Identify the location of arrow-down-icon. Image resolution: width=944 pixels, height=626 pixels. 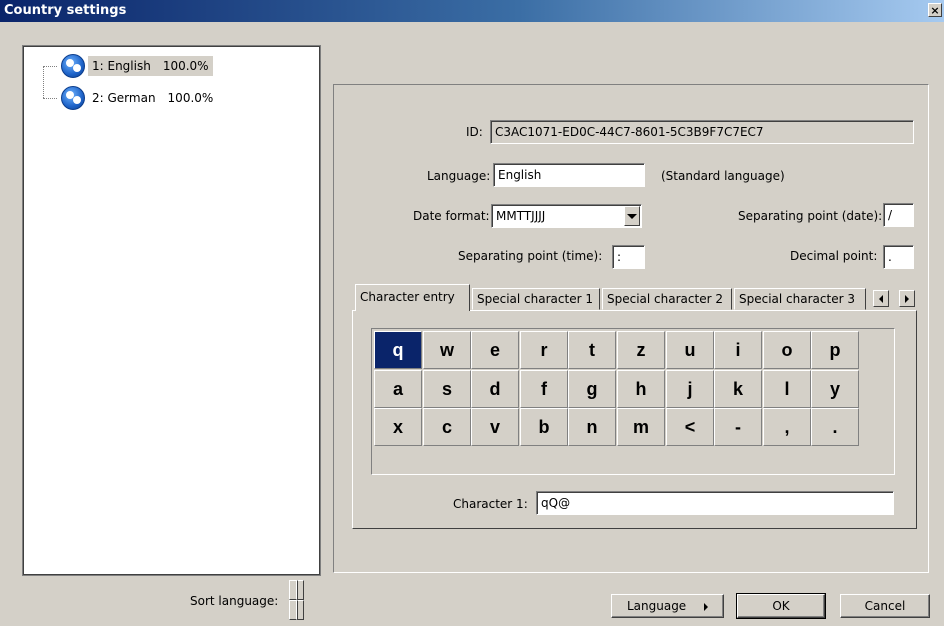
(296, 610).